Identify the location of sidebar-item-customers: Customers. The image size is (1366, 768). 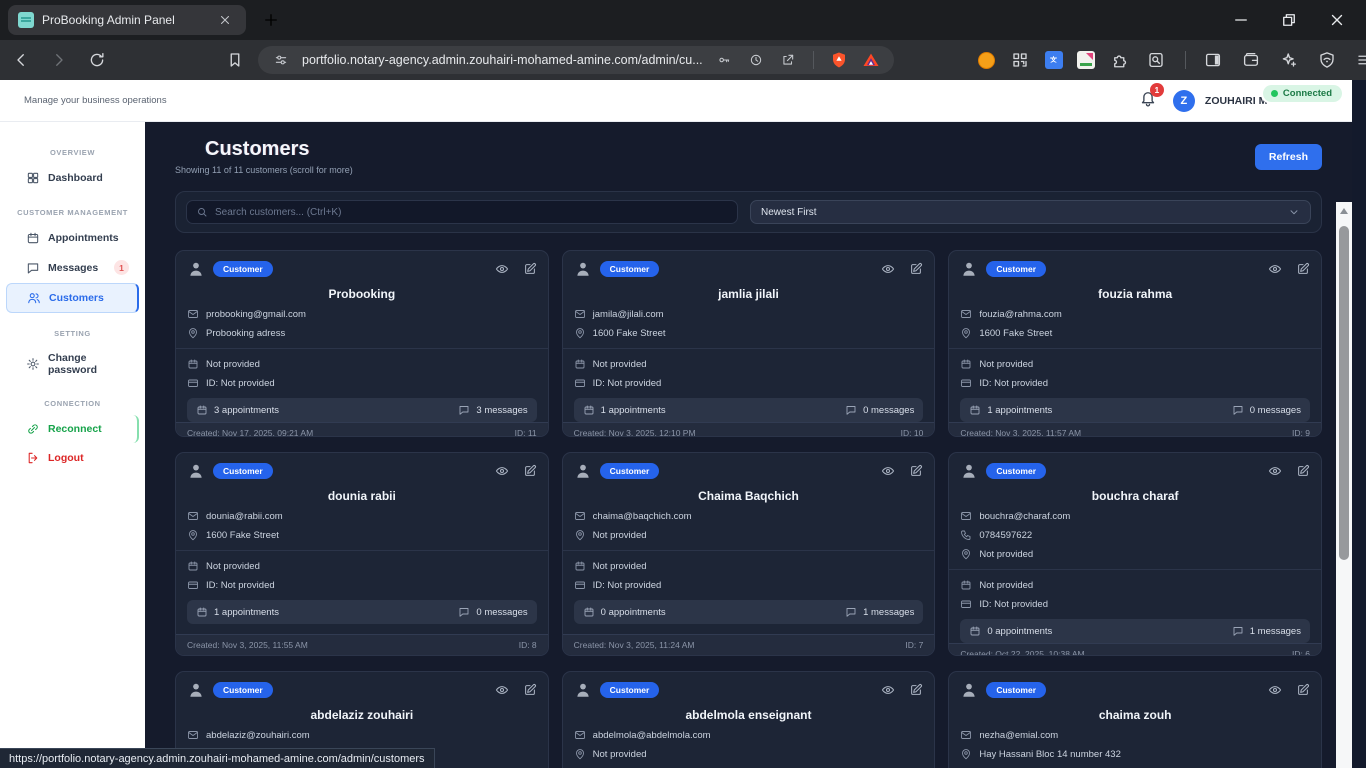
(72, 298).